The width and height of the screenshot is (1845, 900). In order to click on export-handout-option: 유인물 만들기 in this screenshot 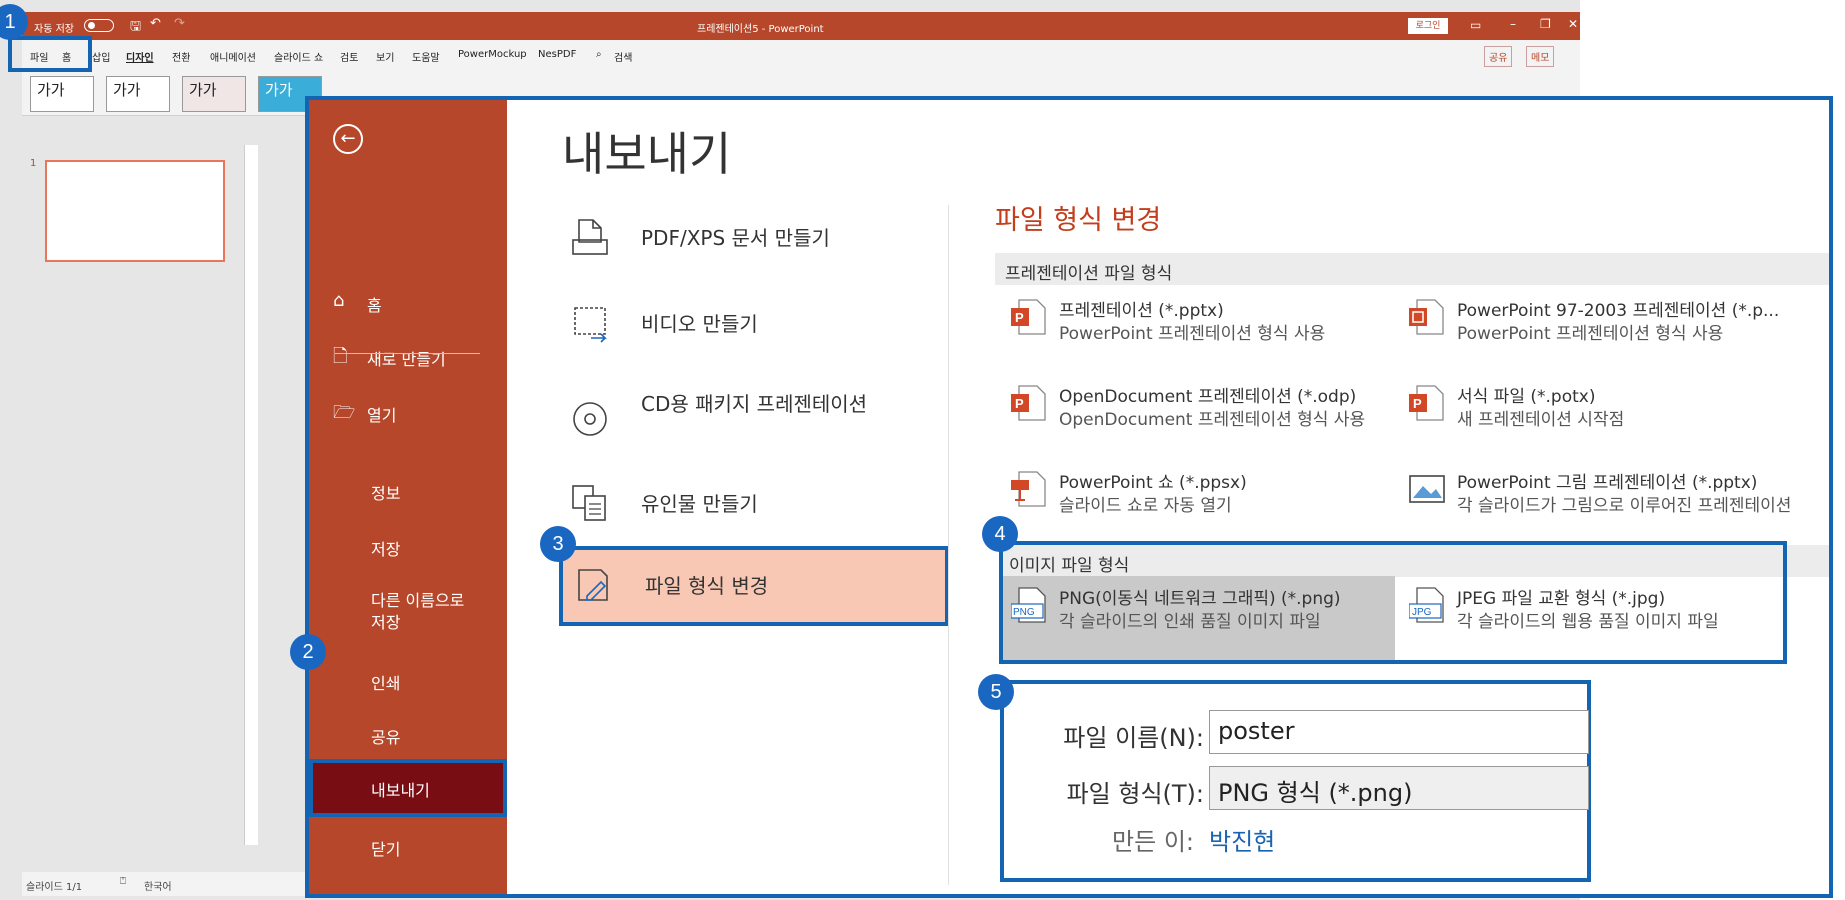, I will do `click(754, 503)`.